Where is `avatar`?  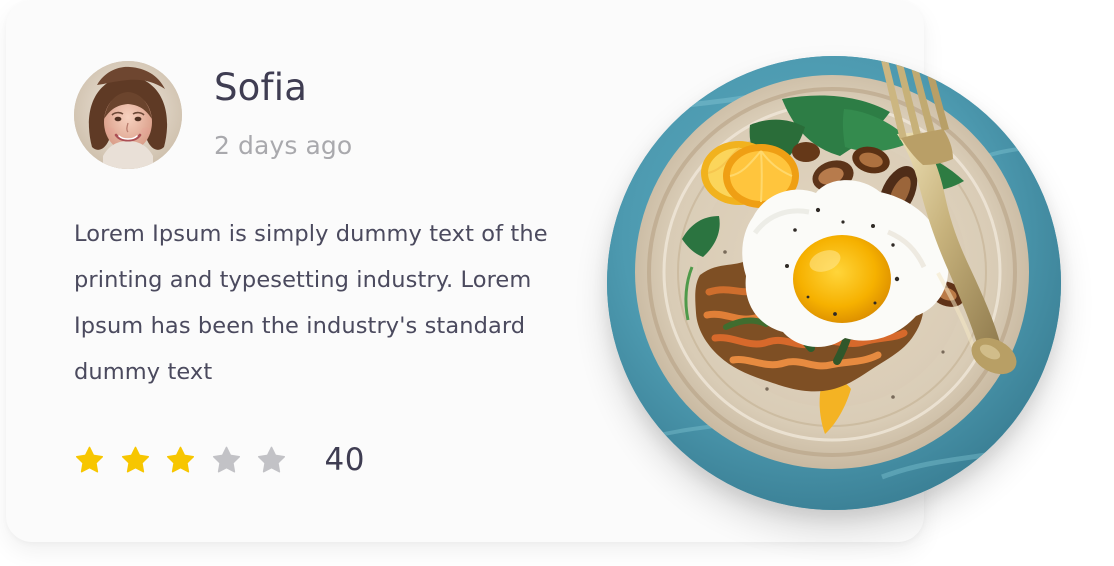
avatar is located at coordinates (128, 115).